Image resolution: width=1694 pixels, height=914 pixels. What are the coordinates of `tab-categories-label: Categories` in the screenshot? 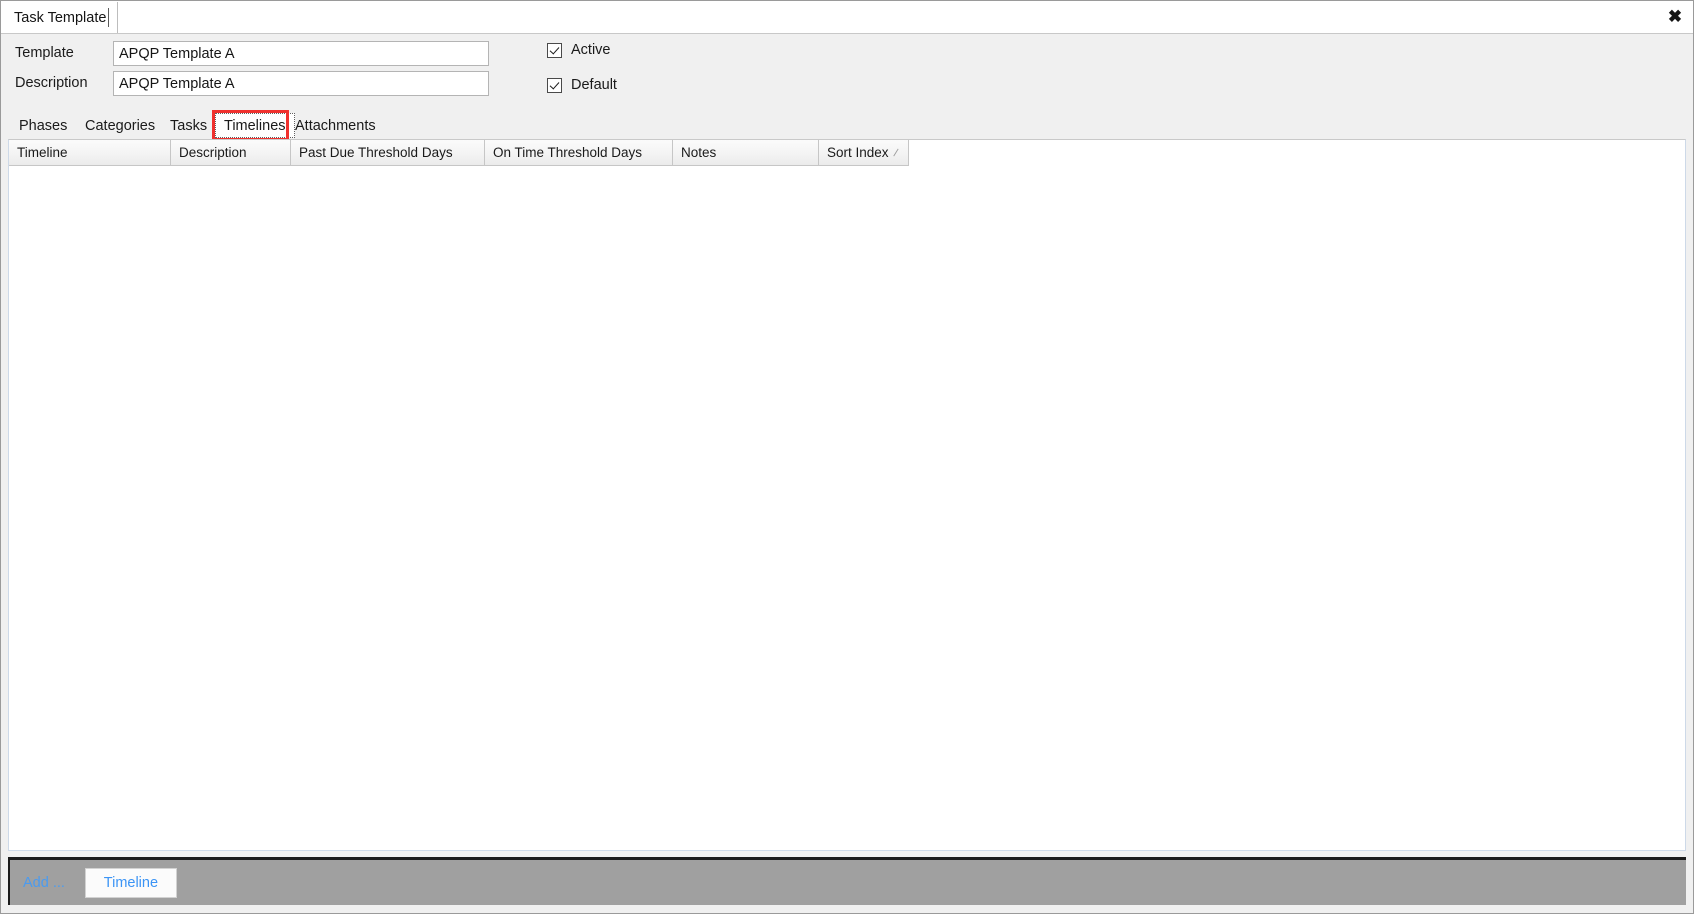 It's located at (120, 125).